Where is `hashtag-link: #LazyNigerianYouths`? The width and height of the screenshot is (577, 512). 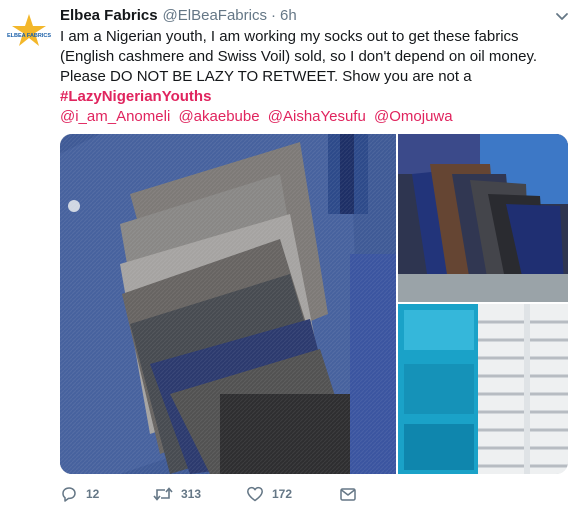 hashtag-link: #LazyNigerianYouths is located at coordinates (135, 96).